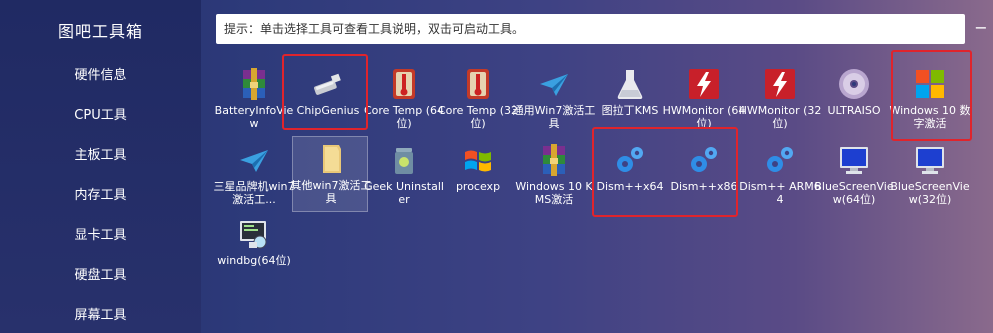 This screenshot has width=993, height=333. I want to click on tool-bluescreenview-64: BlueScreenView(64位), so click(854, 176).